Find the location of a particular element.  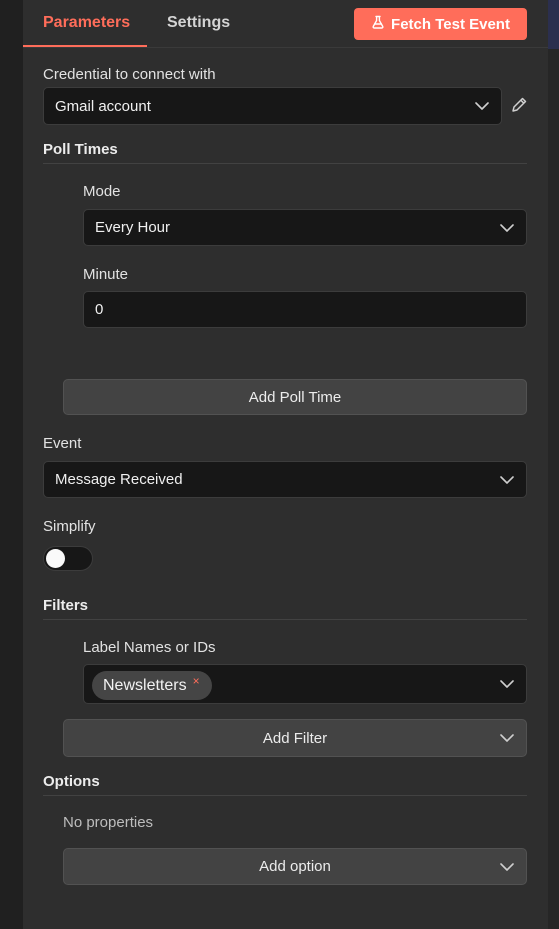

simplify-label: Simplify is located at coordinates (69, 526).